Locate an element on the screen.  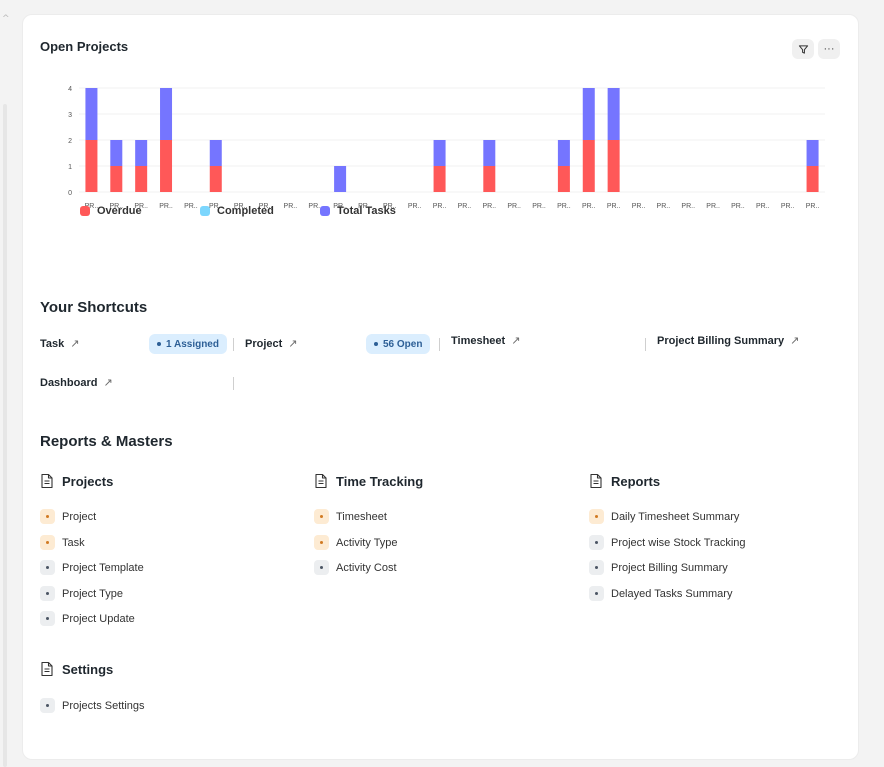
link-project-type: Project Type is located at coordinates (81, 593).